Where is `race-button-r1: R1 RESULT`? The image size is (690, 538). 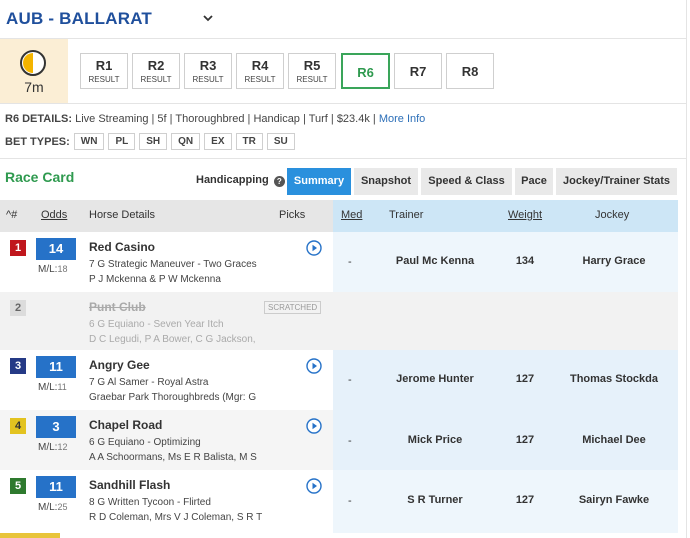 race-button-r1: R1 RESULT is located at coordinates (104, 71).